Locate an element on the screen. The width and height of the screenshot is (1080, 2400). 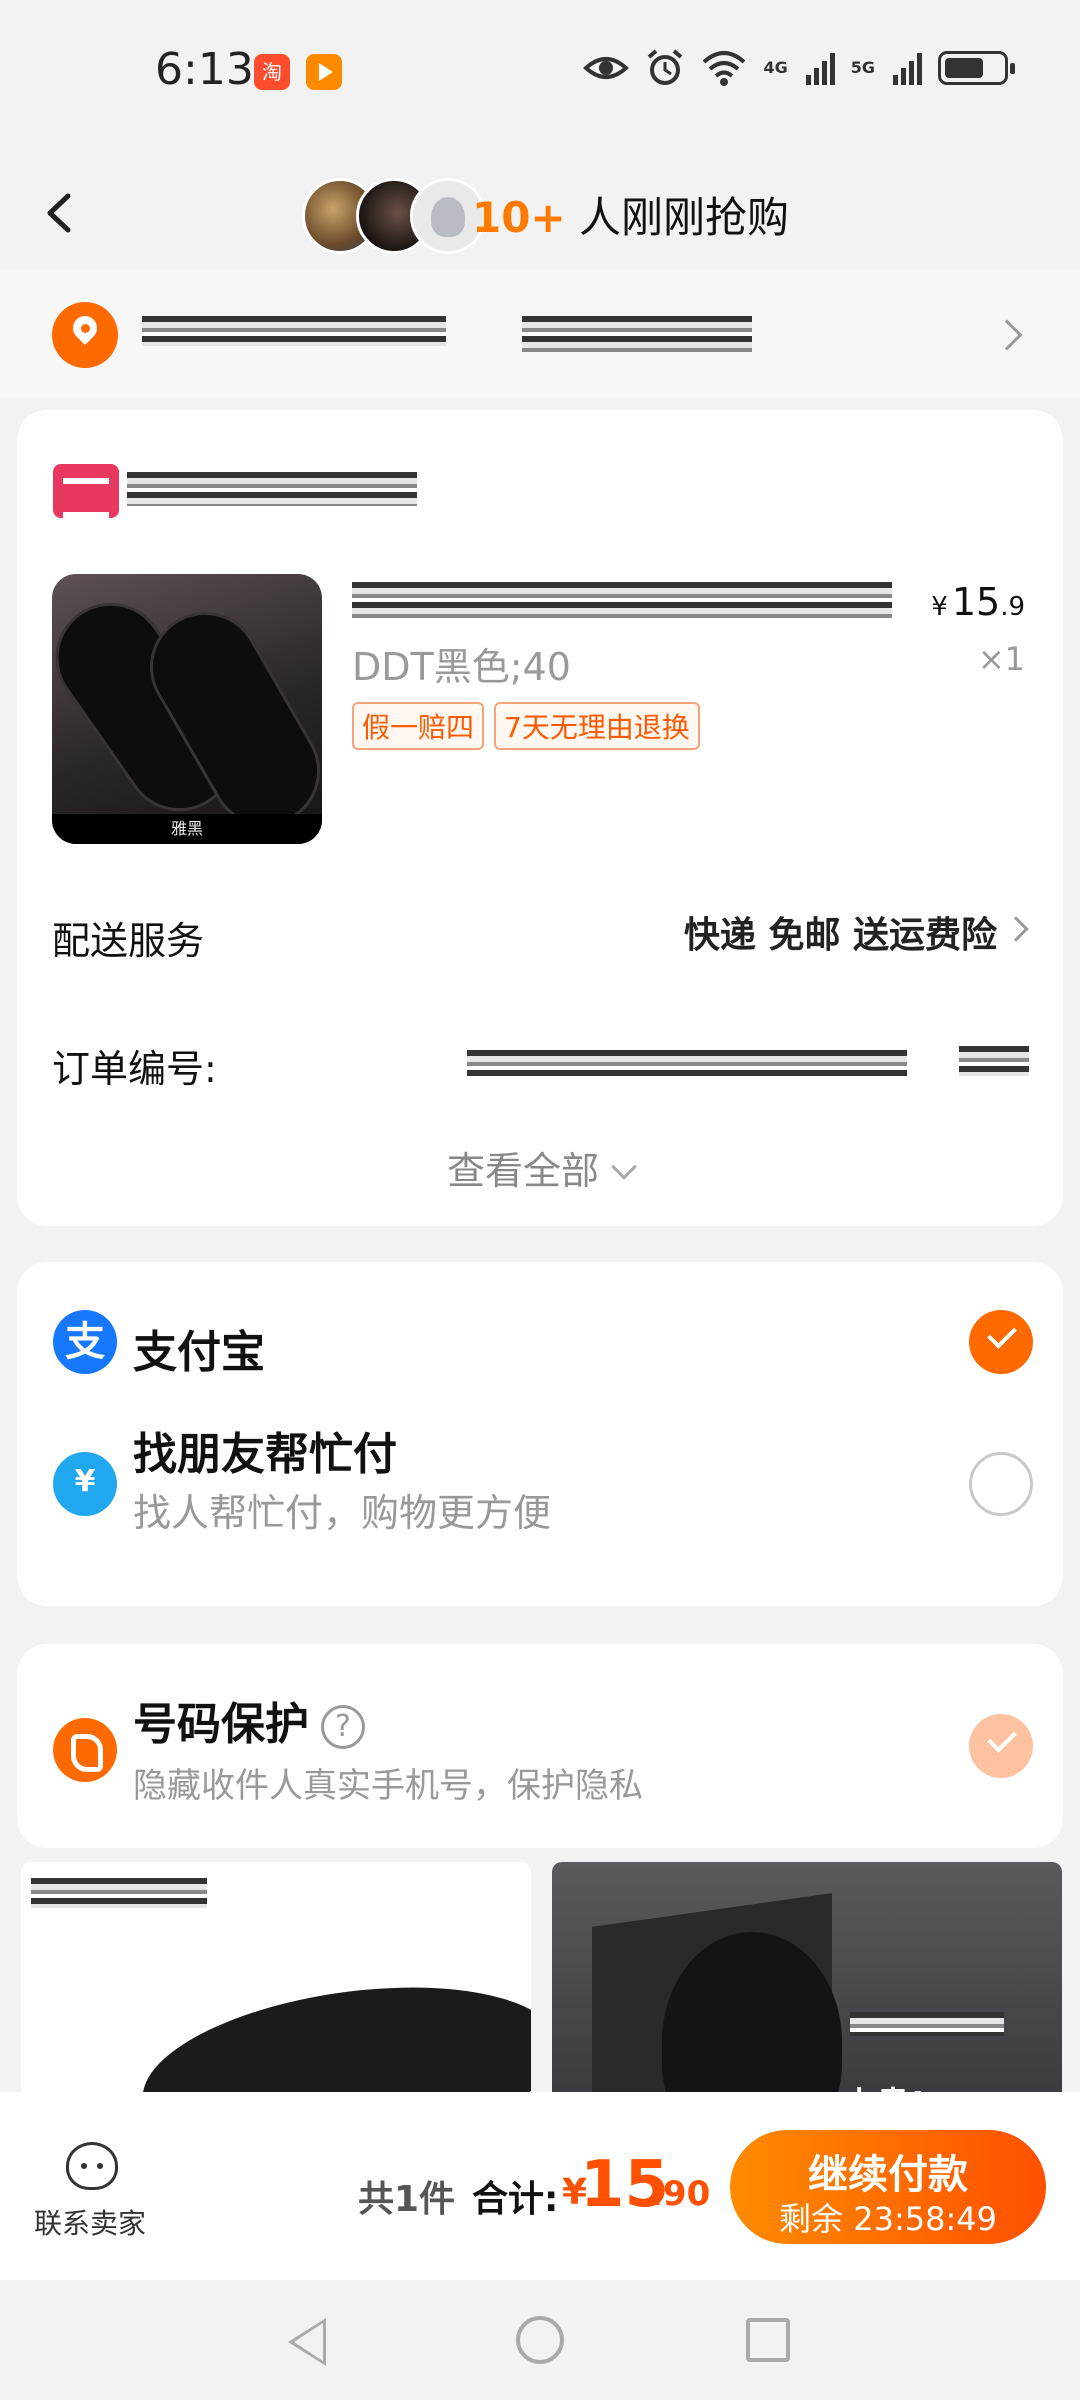
image-caption: 雅黑 is located at coordinates (187, 829).